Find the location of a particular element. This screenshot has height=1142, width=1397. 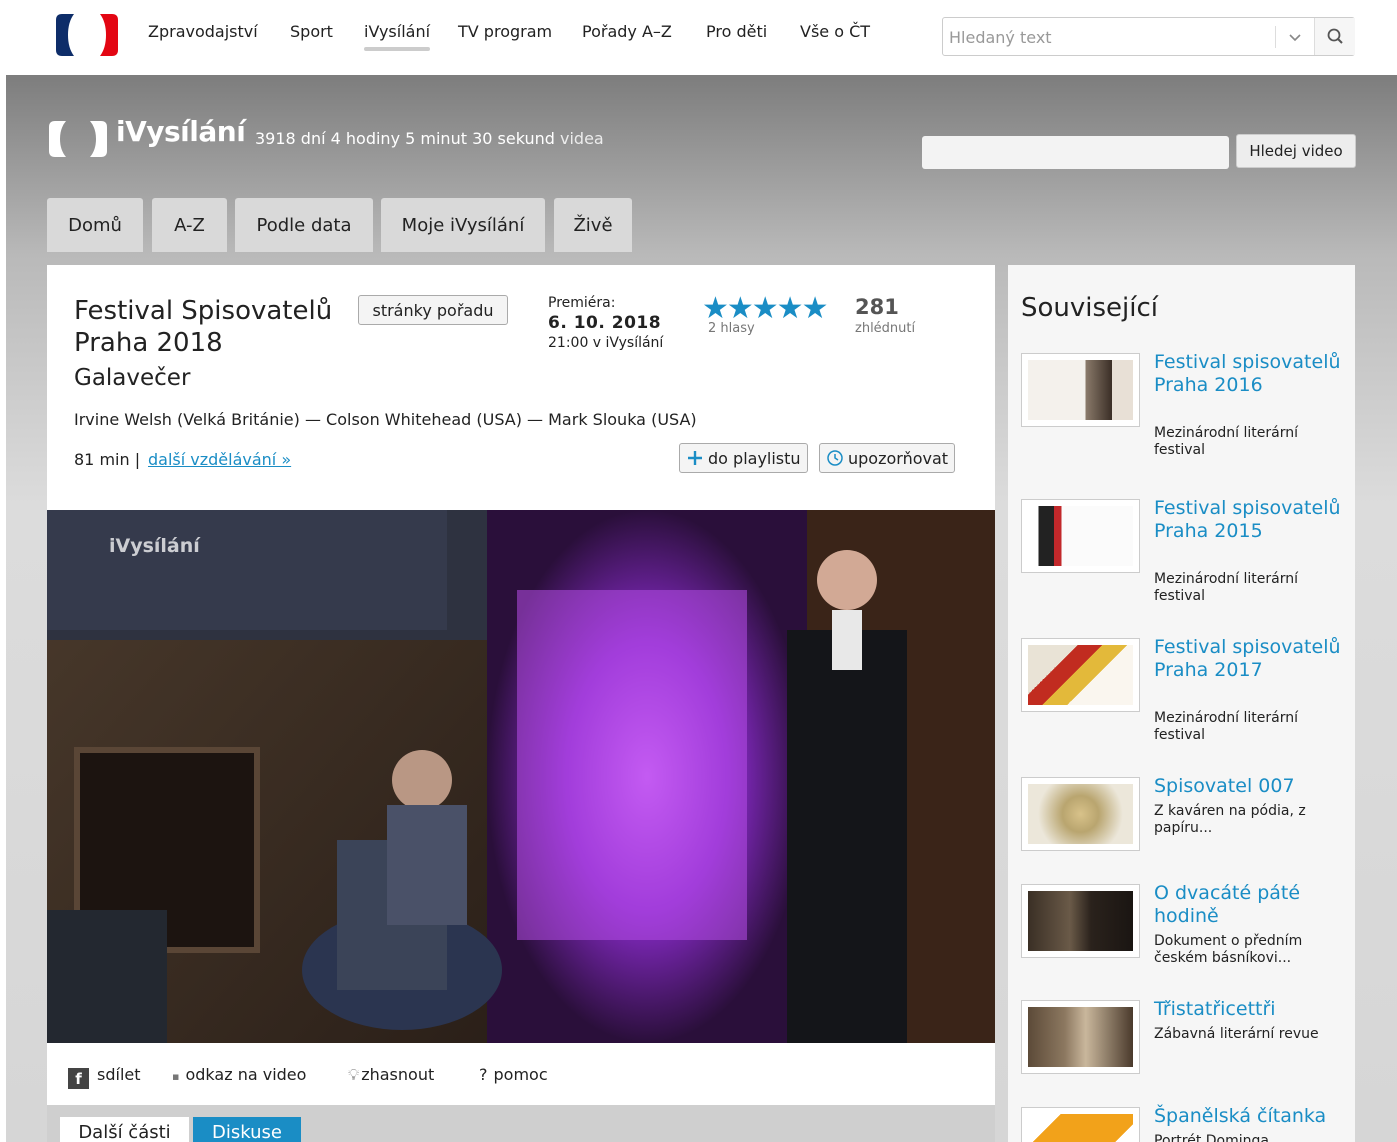

dim-lights-label: zhasnout is located at coordinates (398, 1074).